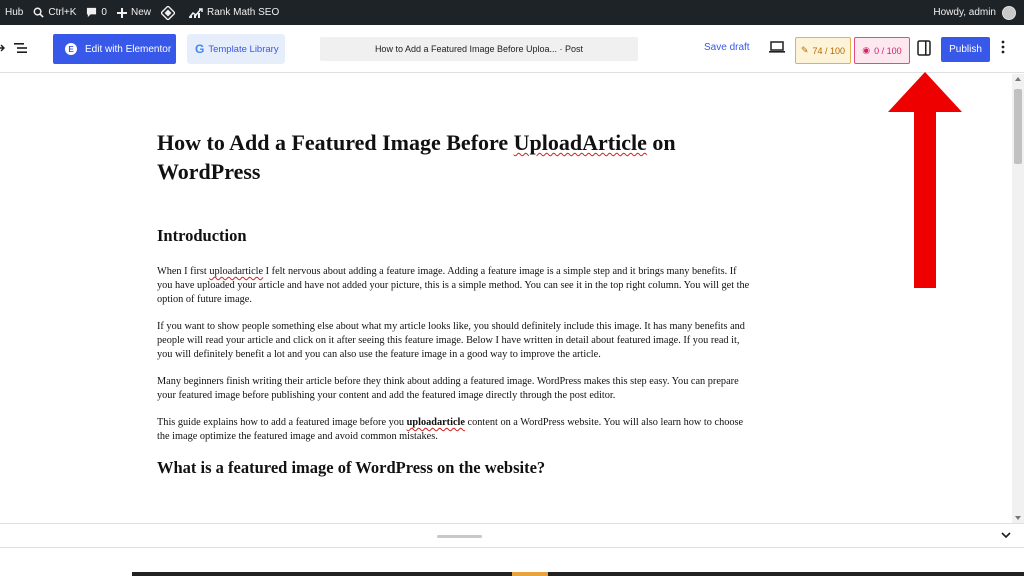  Describe the element at coordinates (140, 12) in the screenshot. I see `new-label: New` at that location.